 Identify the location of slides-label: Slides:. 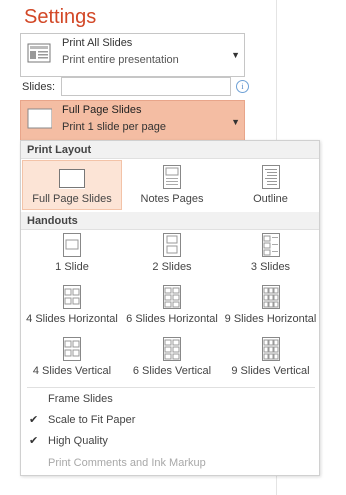
(39, 87).